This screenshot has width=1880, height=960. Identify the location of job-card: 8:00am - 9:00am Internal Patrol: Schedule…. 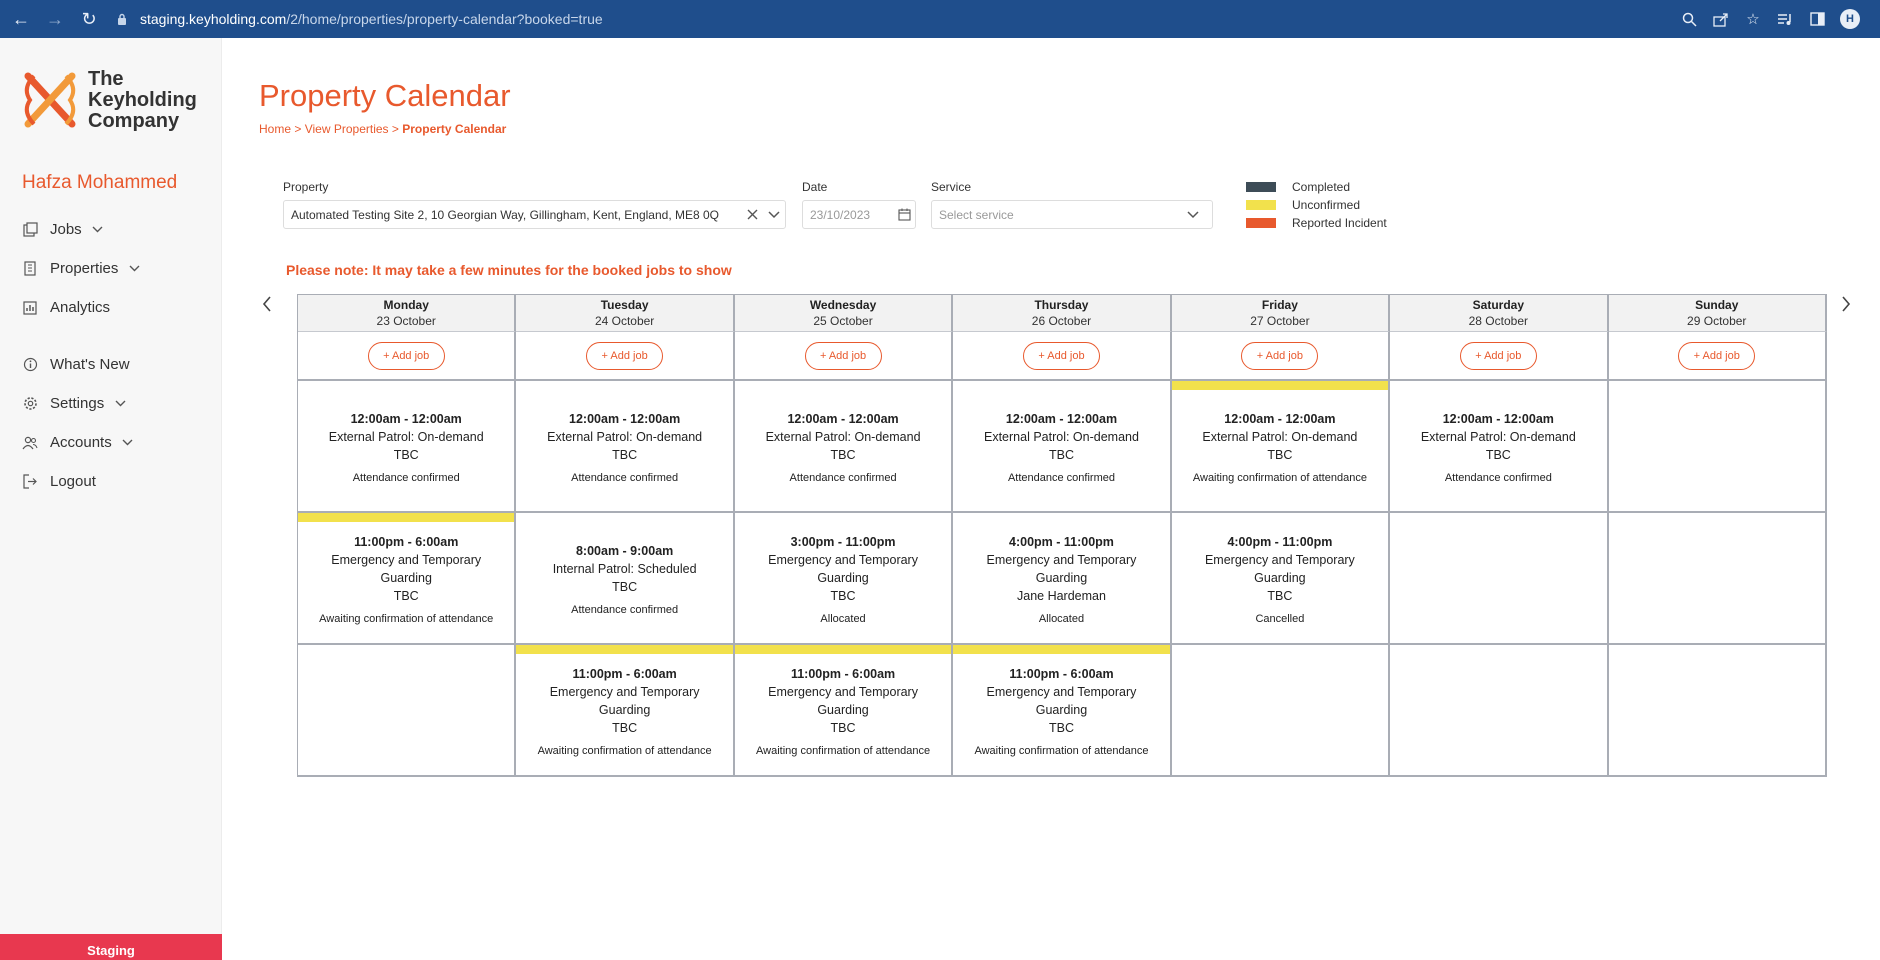
(624, 578).